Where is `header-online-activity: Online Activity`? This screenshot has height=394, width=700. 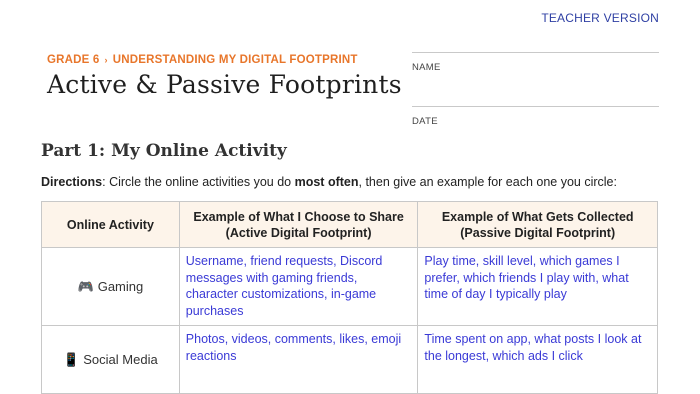 header-online-activity: Online Activity is located at coordinates (110, 224).